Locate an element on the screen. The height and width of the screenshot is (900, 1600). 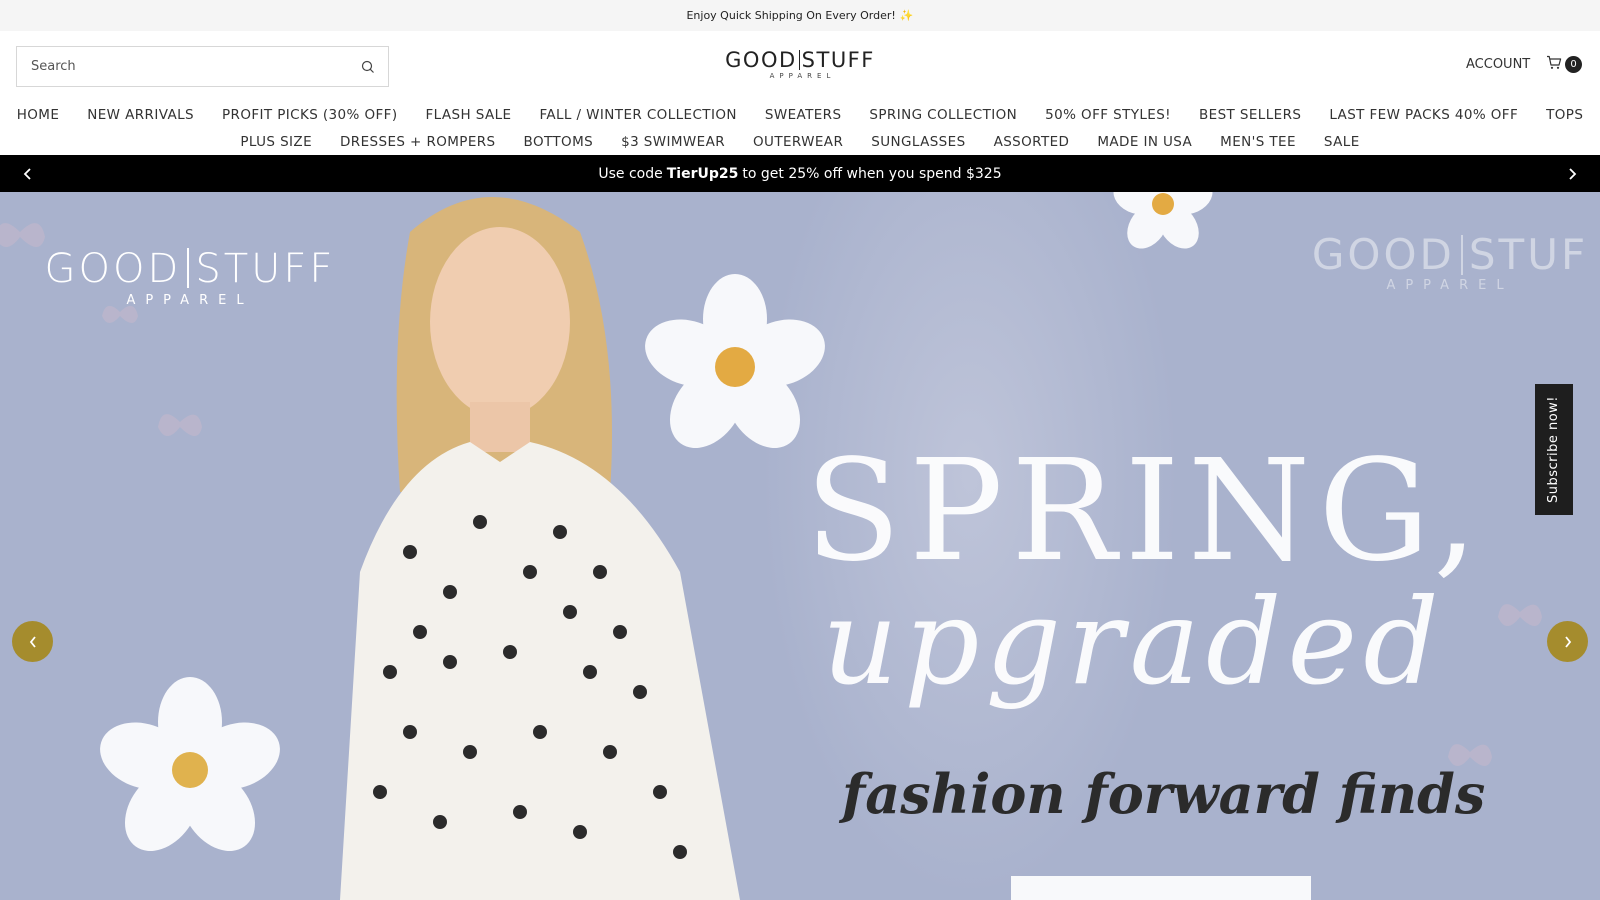
subscribe-tab: Subscribe now! is located at coordinates (1554, 449).